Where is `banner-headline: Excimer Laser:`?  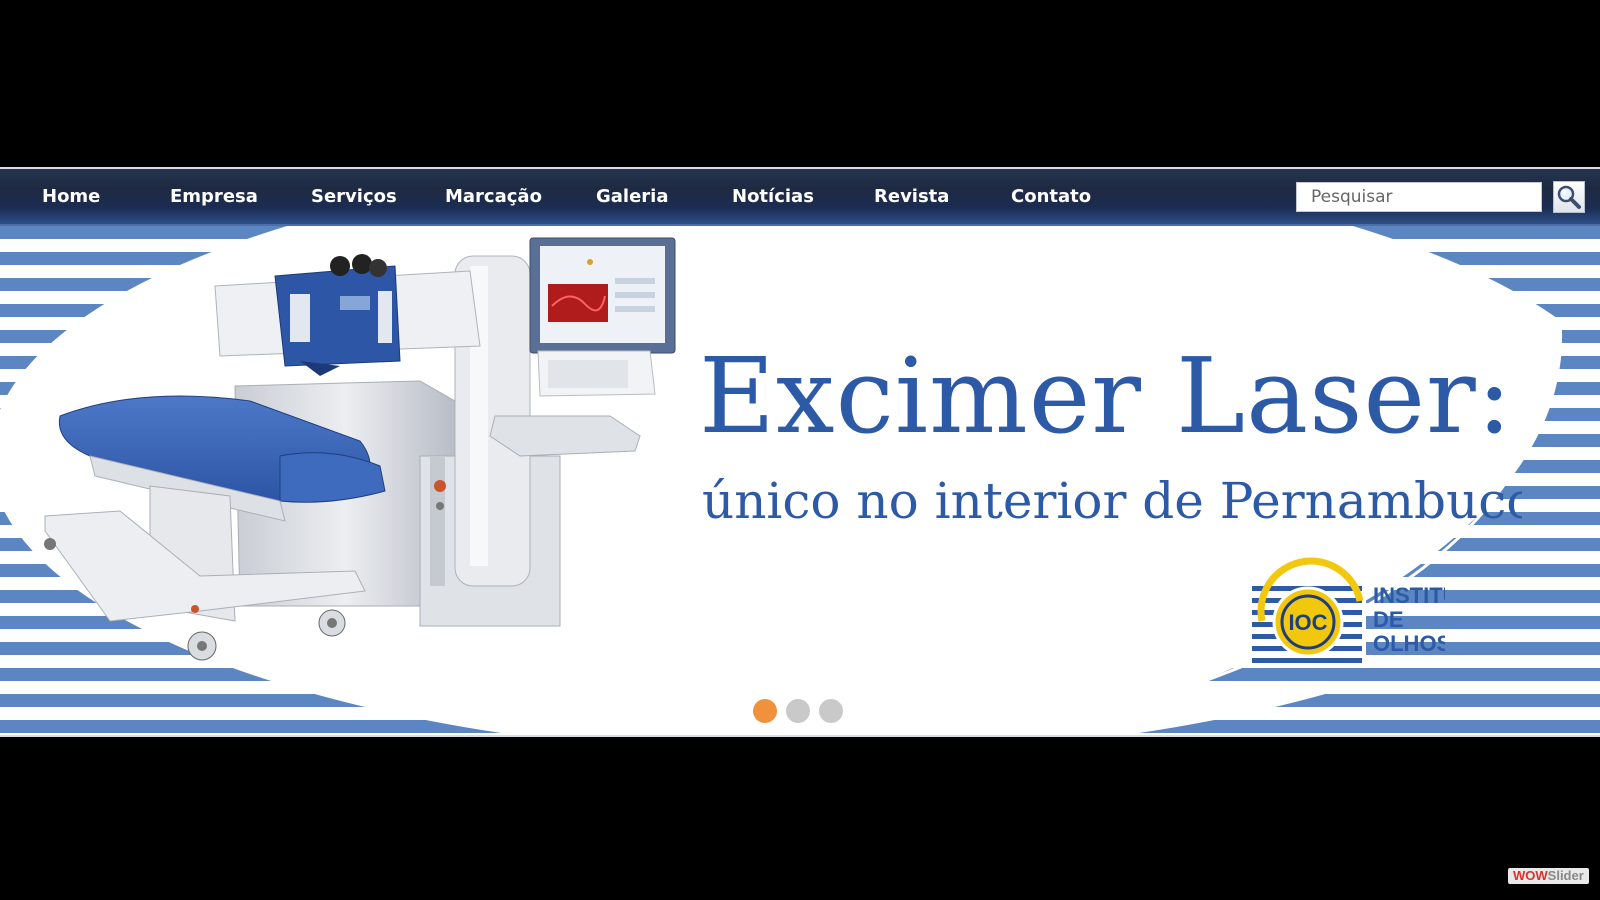 banner-headline: Excimer Laser: is located at coordinates (1106, 396).